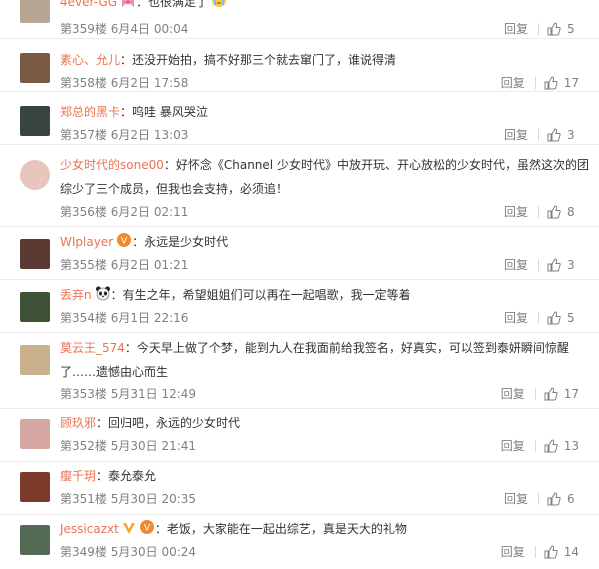  What do you see at coordinates (561, 552) in the screenshot?
I see `like-button: 14` at bounding box center [561, 552].